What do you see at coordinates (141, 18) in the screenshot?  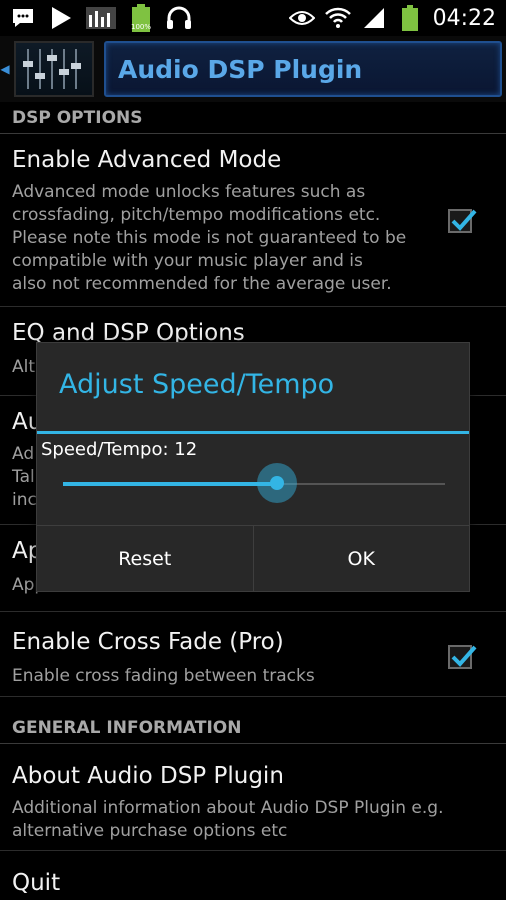 I see `battery-charging-icon: 100%` at bounding box center [141, 18].